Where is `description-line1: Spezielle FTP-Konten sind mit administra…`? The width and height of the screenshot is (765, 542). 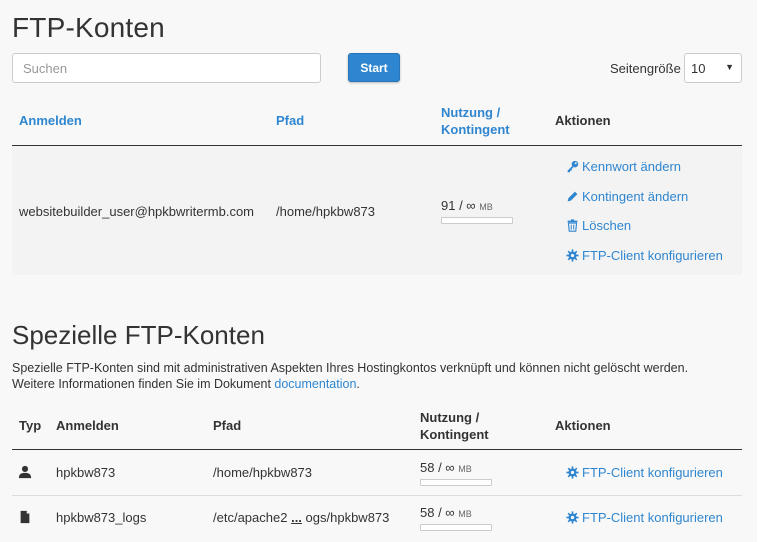
description-line1: Spezielle FTP-Konten sind mit administra… is located at coordinates (350, 368).